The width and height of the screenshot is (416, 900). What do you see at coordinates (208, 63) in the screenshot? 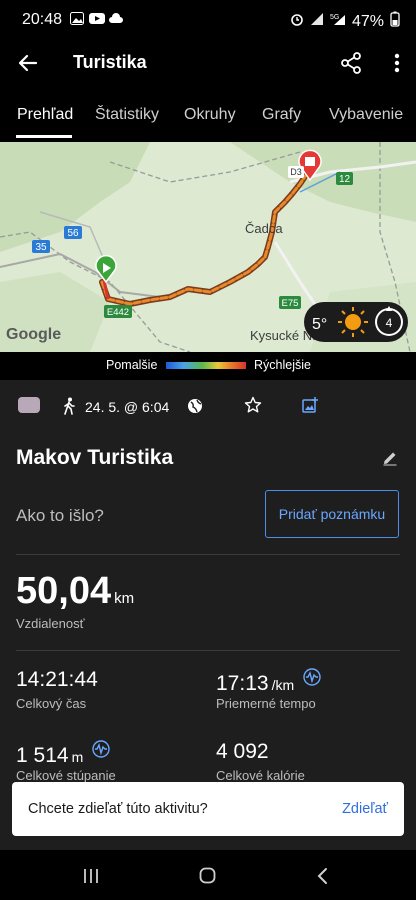
I see `app-bar: Turistika` at bounding box center [208, 63].